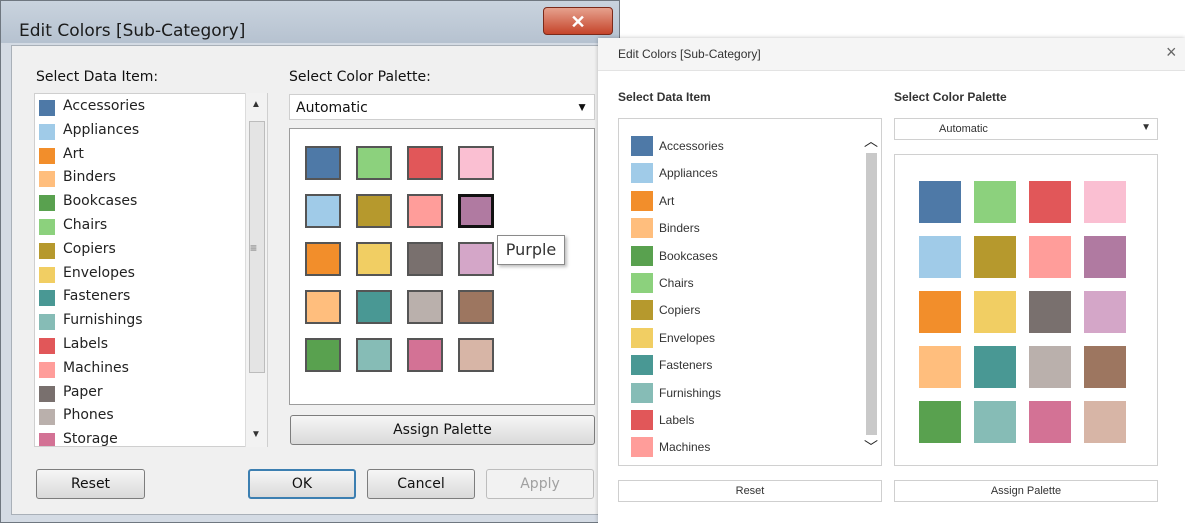  Describe the element at coordinates (442, 430) in the screenshot. I see `old-assign-palette-button: Assign Palette` at that location.